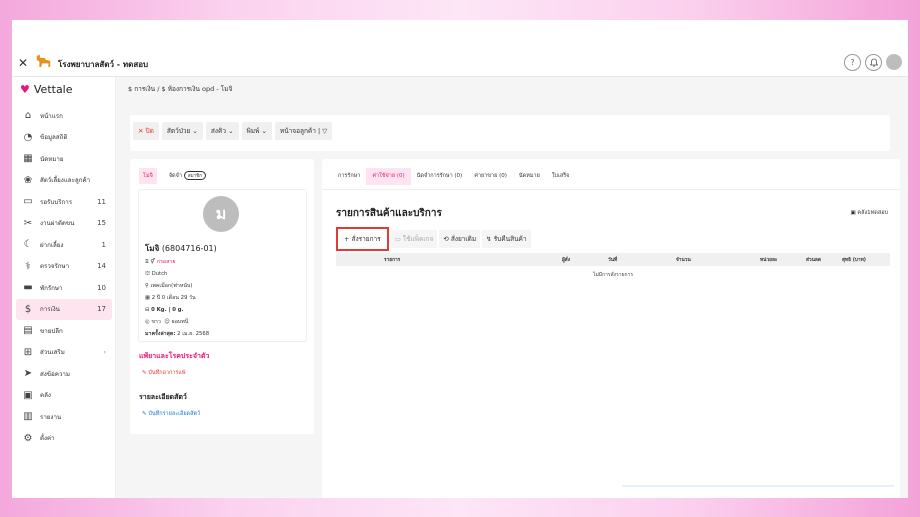 Image resolution: width=920 pixels, height=517 pixels. I want to click on sidebar-item-5: ✂ งานผ่าตัดขน 15, so click(64, 224).